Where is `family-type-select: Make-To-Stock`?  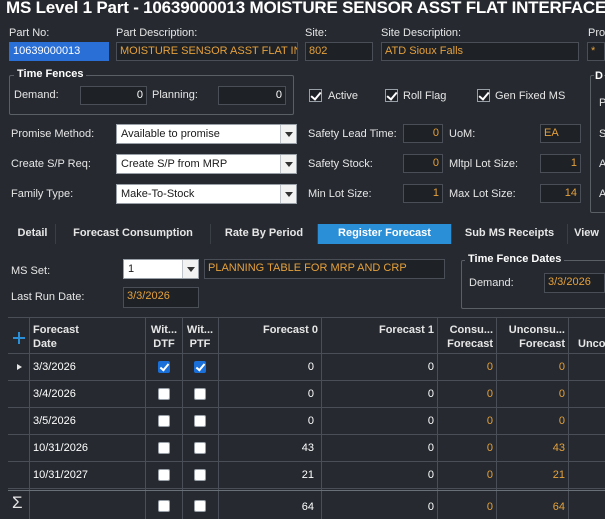
family-type-select: Make-To-Stock is located at coordinates (206, 194).